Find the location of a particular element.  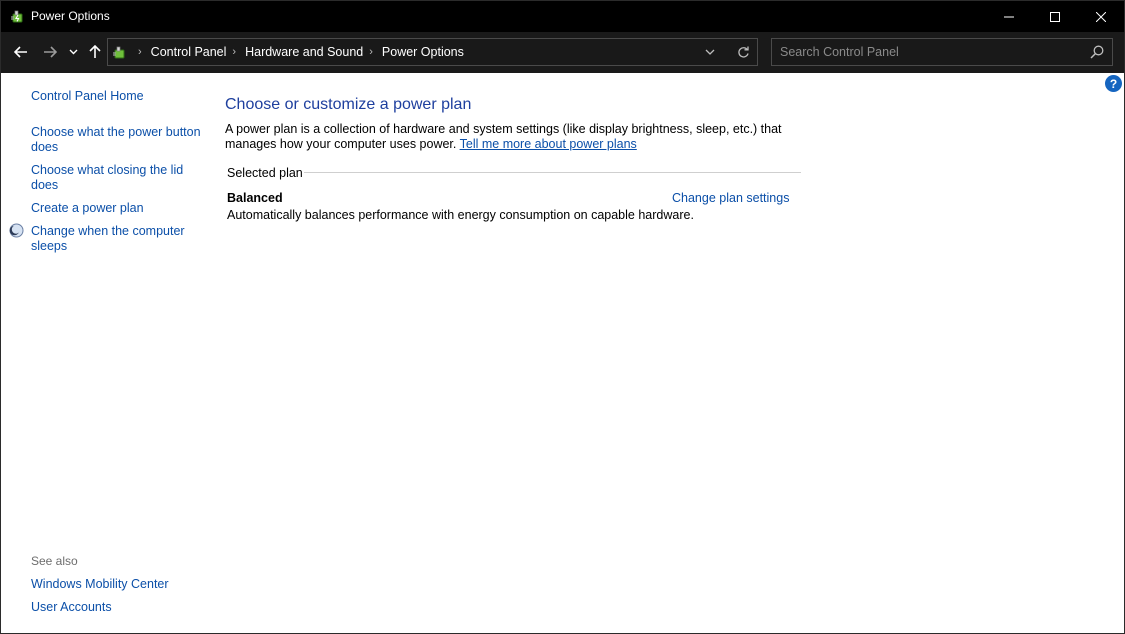

close-button is located at coordinates (1101, 16).